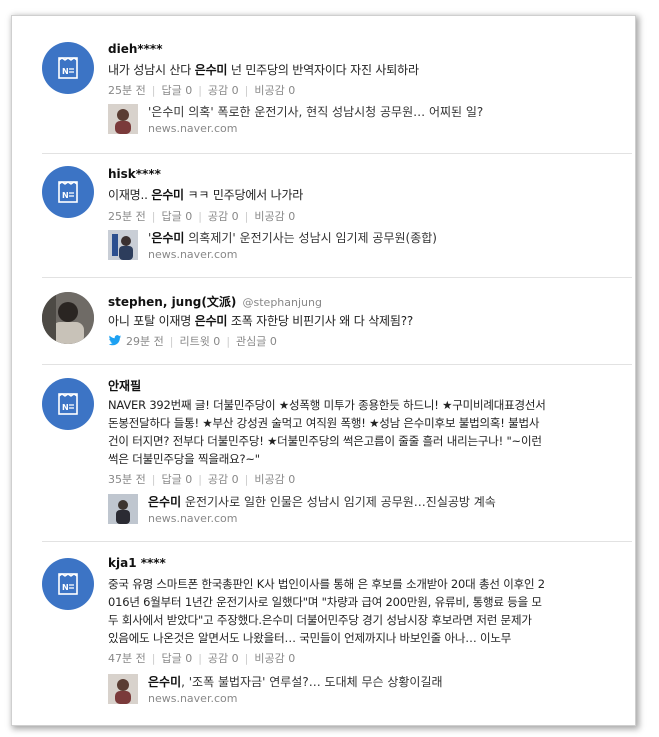  I want to click on twitter-handle: @stephanjung, so click(282, 302).